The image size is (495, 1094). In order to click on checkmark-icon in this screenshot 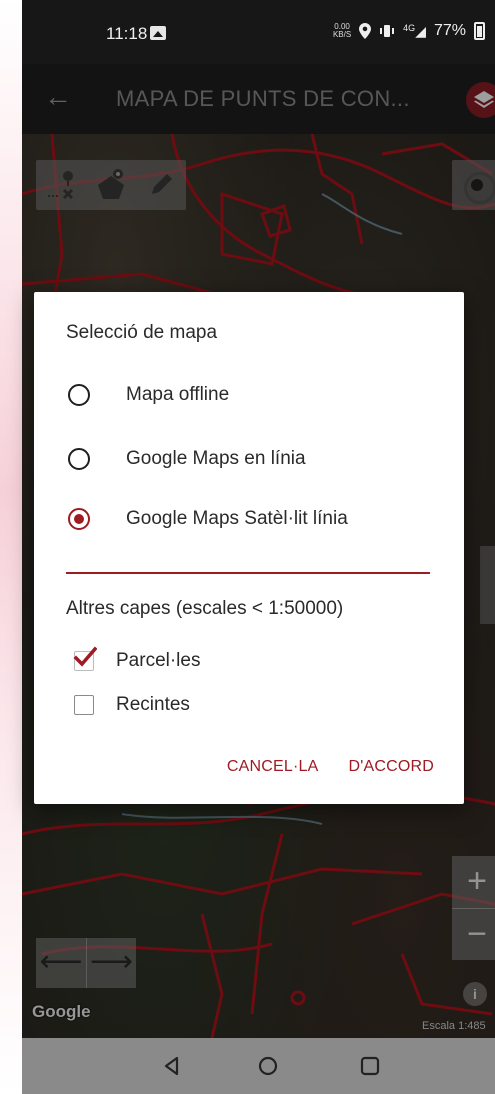, I will do `click(85, 656)`.